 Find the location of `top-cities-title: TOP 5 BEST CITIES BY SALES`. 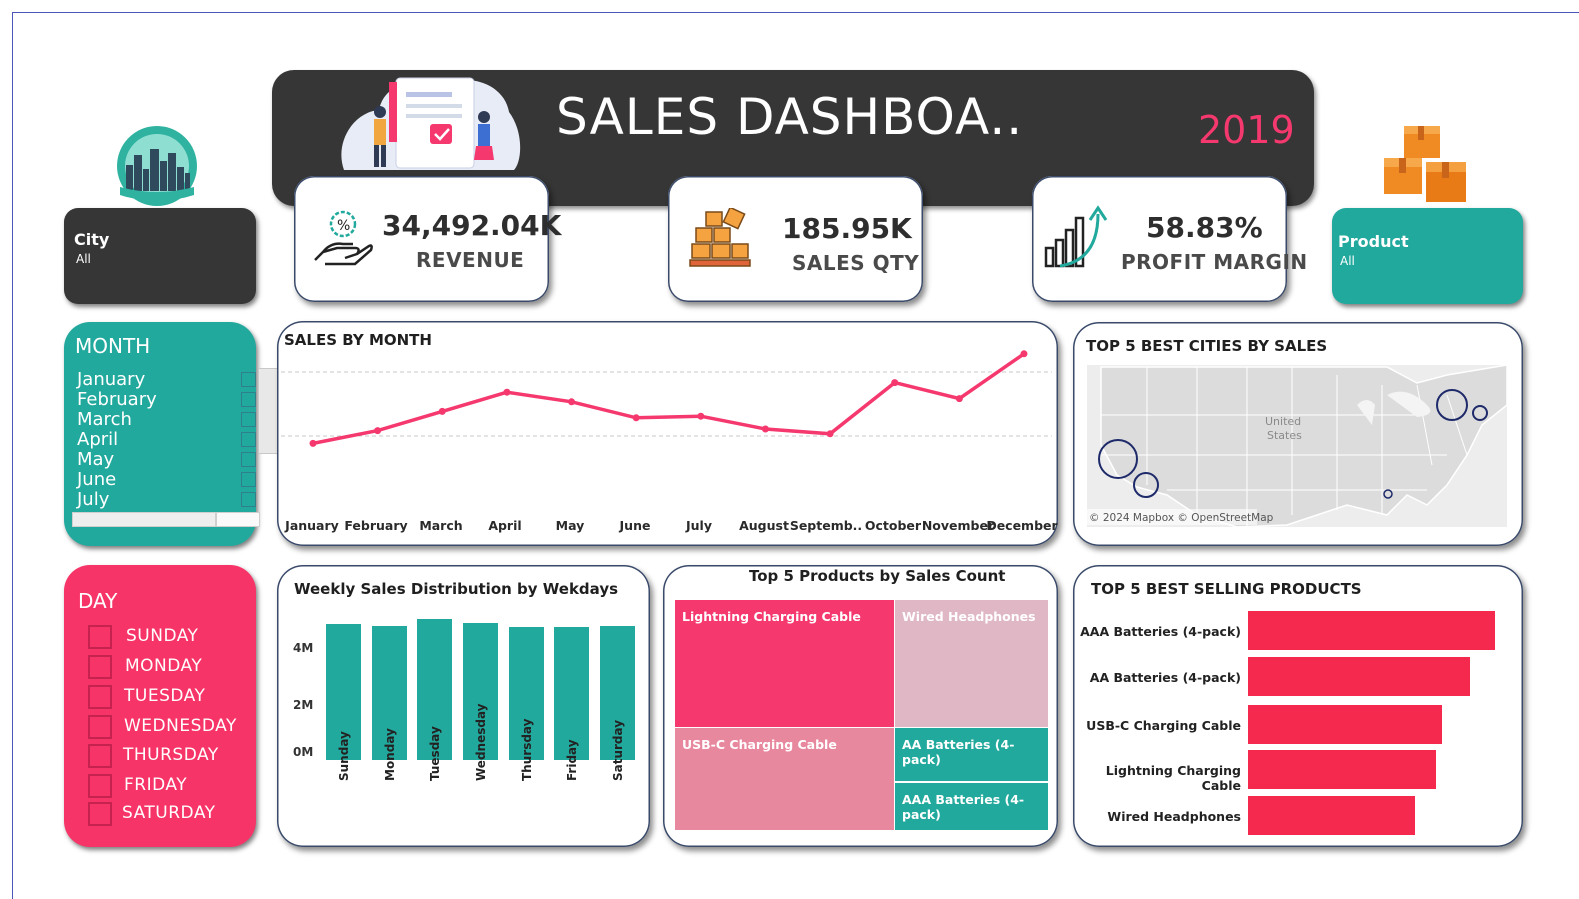

top-cities-title: TOP 5 BEST CITIES BY SALES is located at coordinates (1207, 346).